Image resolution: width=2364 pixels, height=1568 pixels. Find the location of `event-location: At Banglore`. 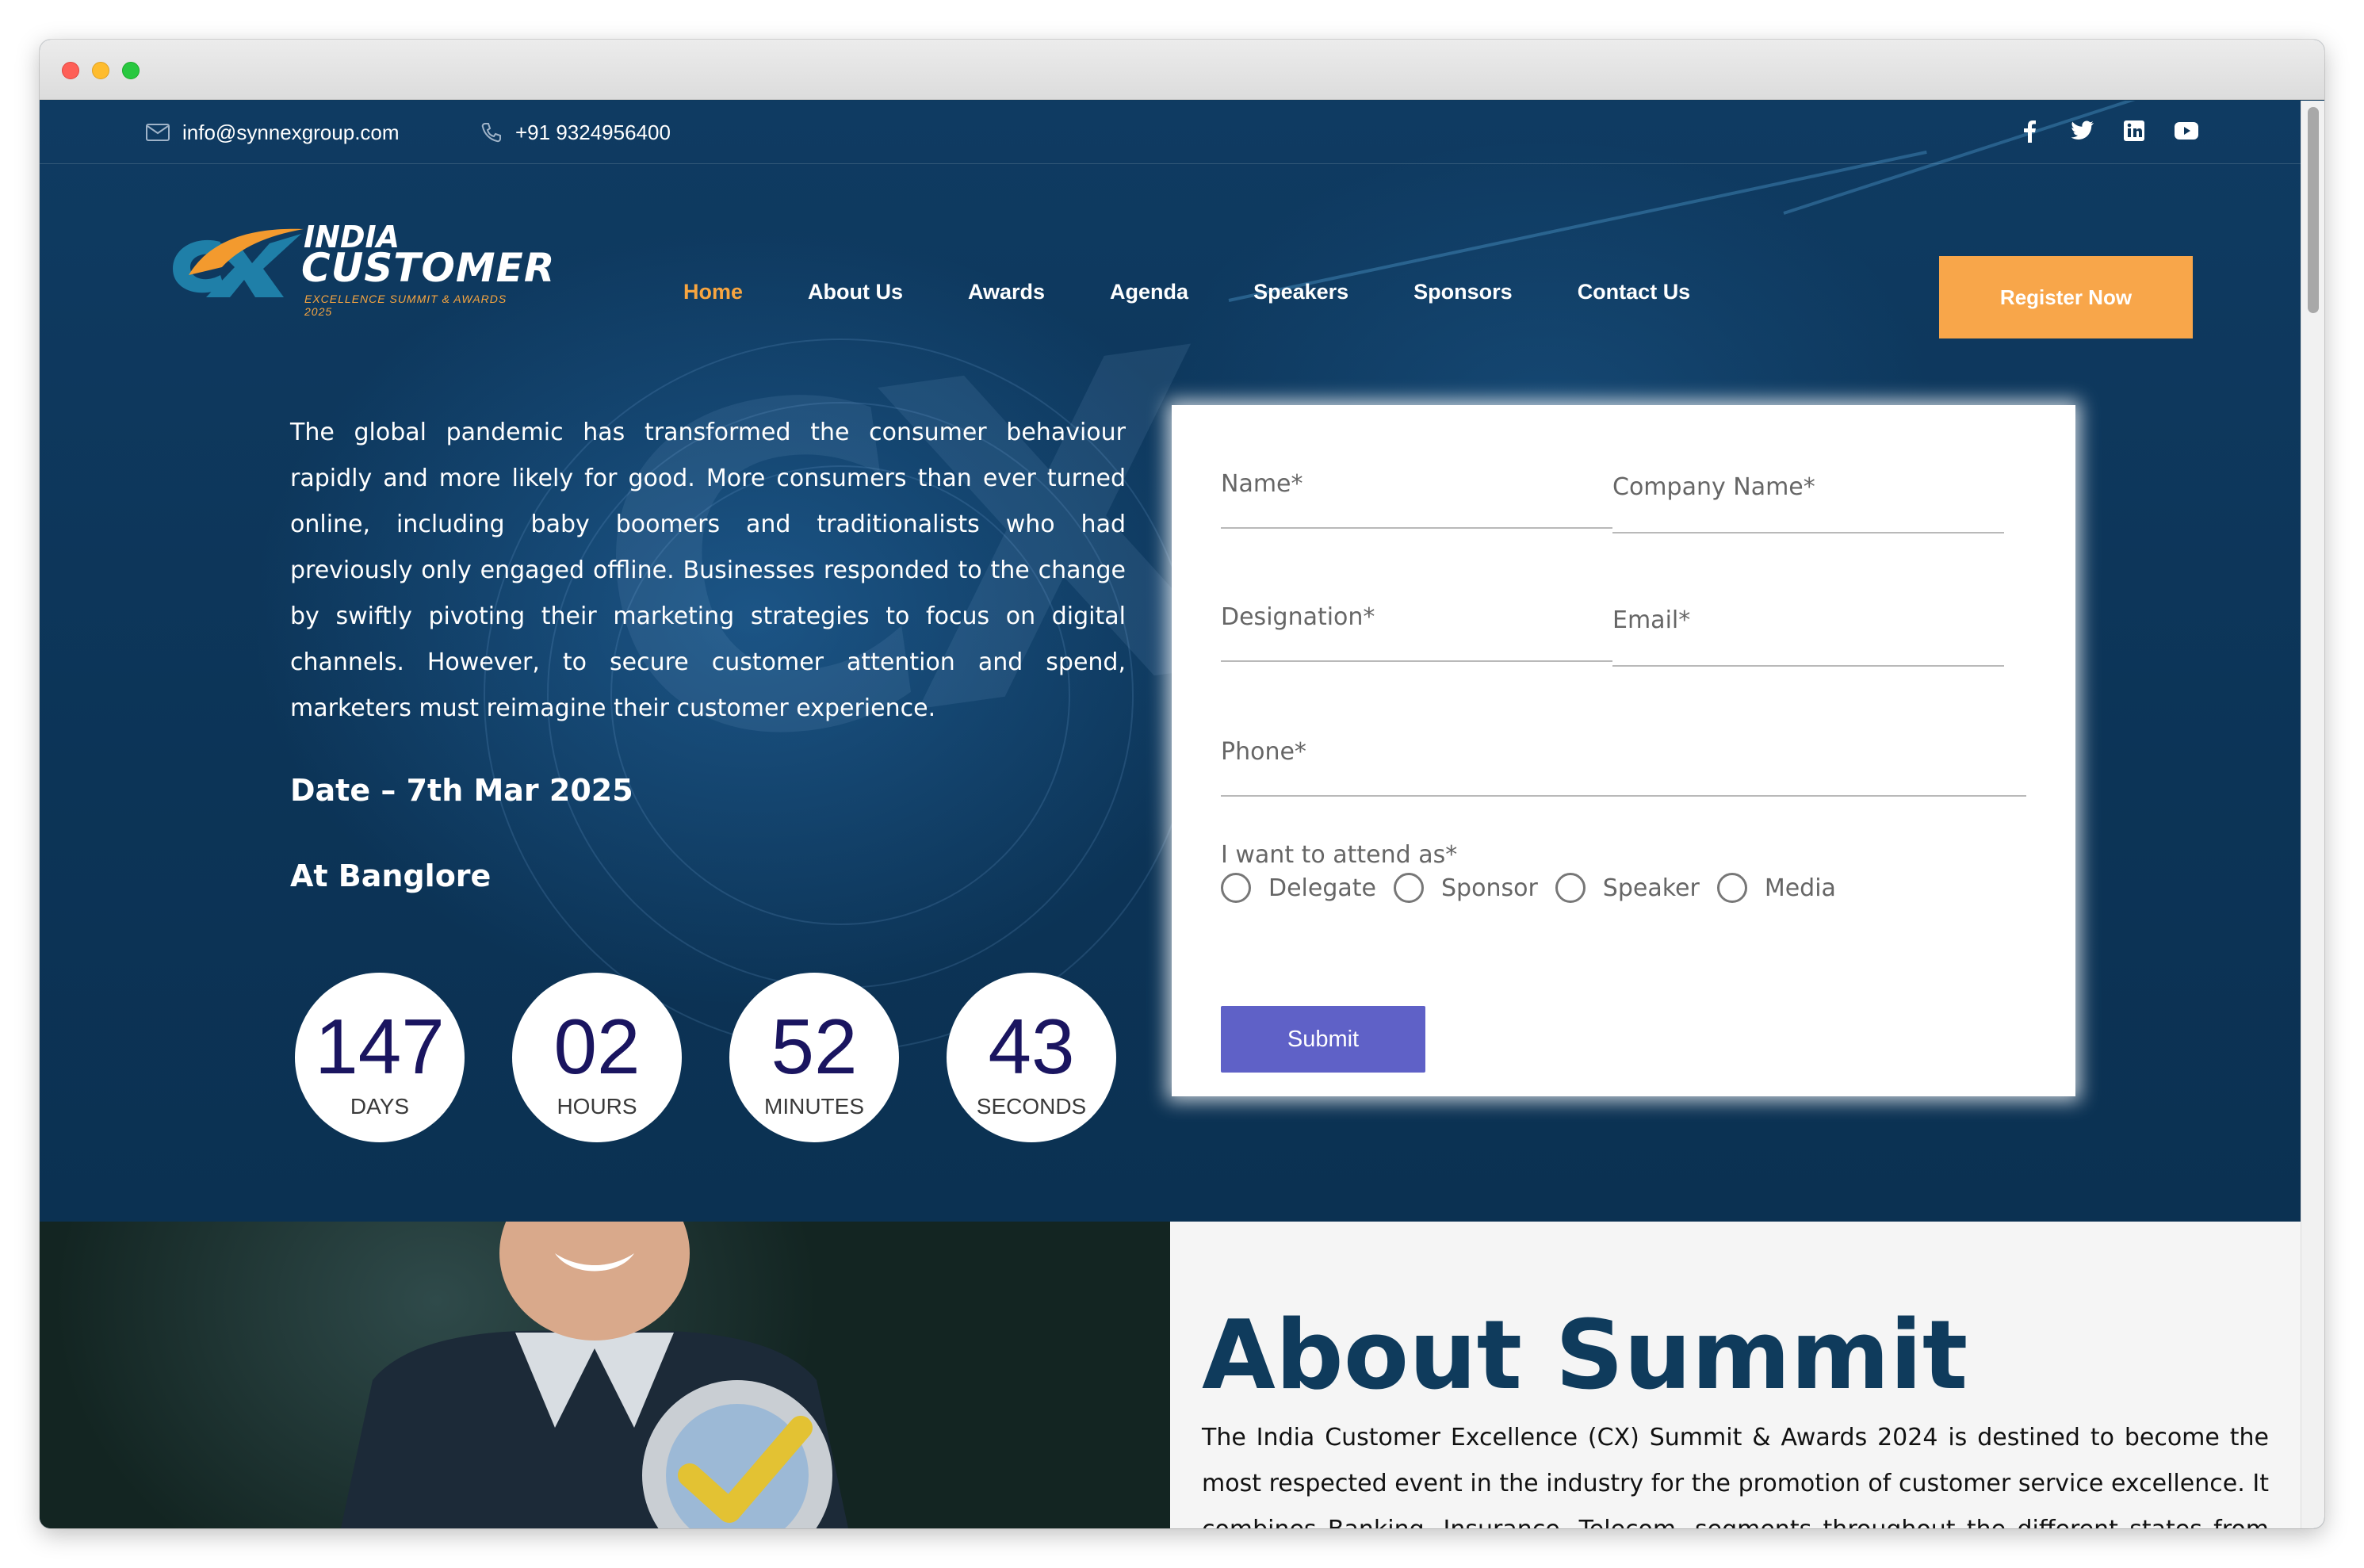

event-location: At Banglore is located at coordinates (391, 876).